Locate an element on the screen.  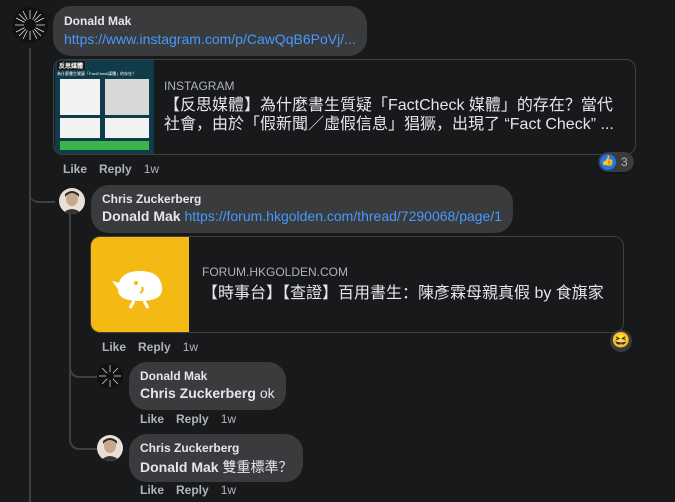
like-reaction-icon: 👍 is located at coordinates (608, 162).